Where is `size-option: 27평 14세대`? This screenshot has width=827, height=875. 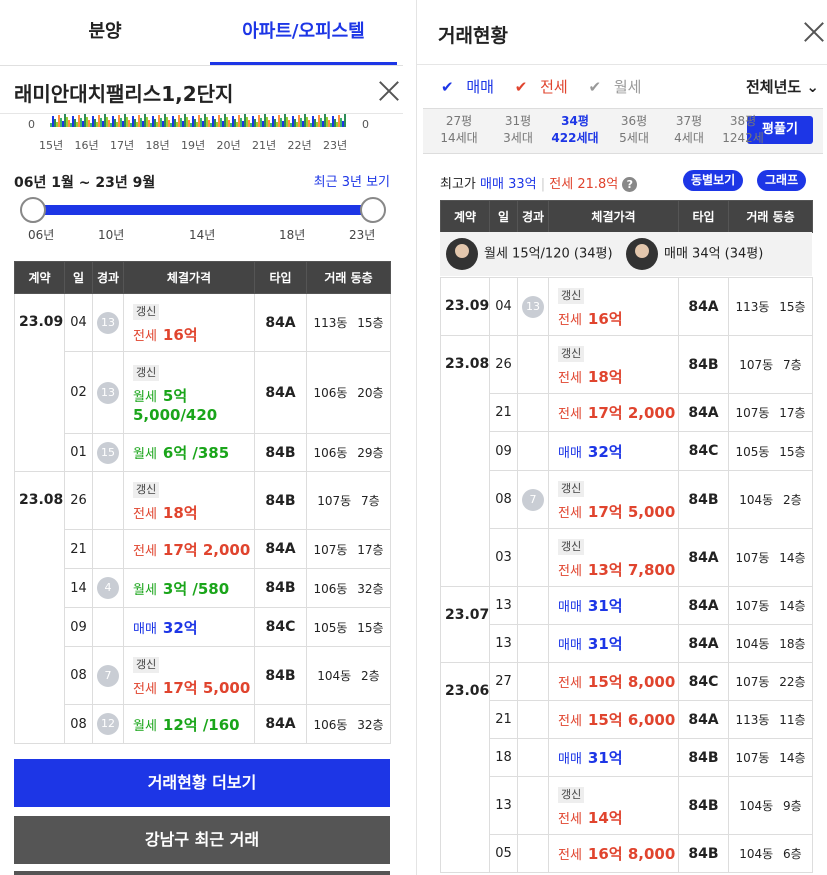
size-option: 27평 14세대 is located at coordinates (459, 130).